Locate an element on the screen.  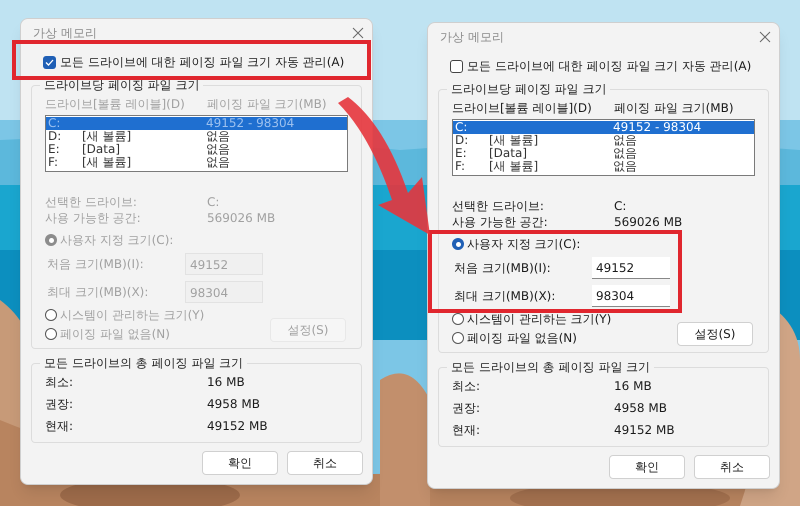
input-field: 98304 is located at coordinates (631, 296).